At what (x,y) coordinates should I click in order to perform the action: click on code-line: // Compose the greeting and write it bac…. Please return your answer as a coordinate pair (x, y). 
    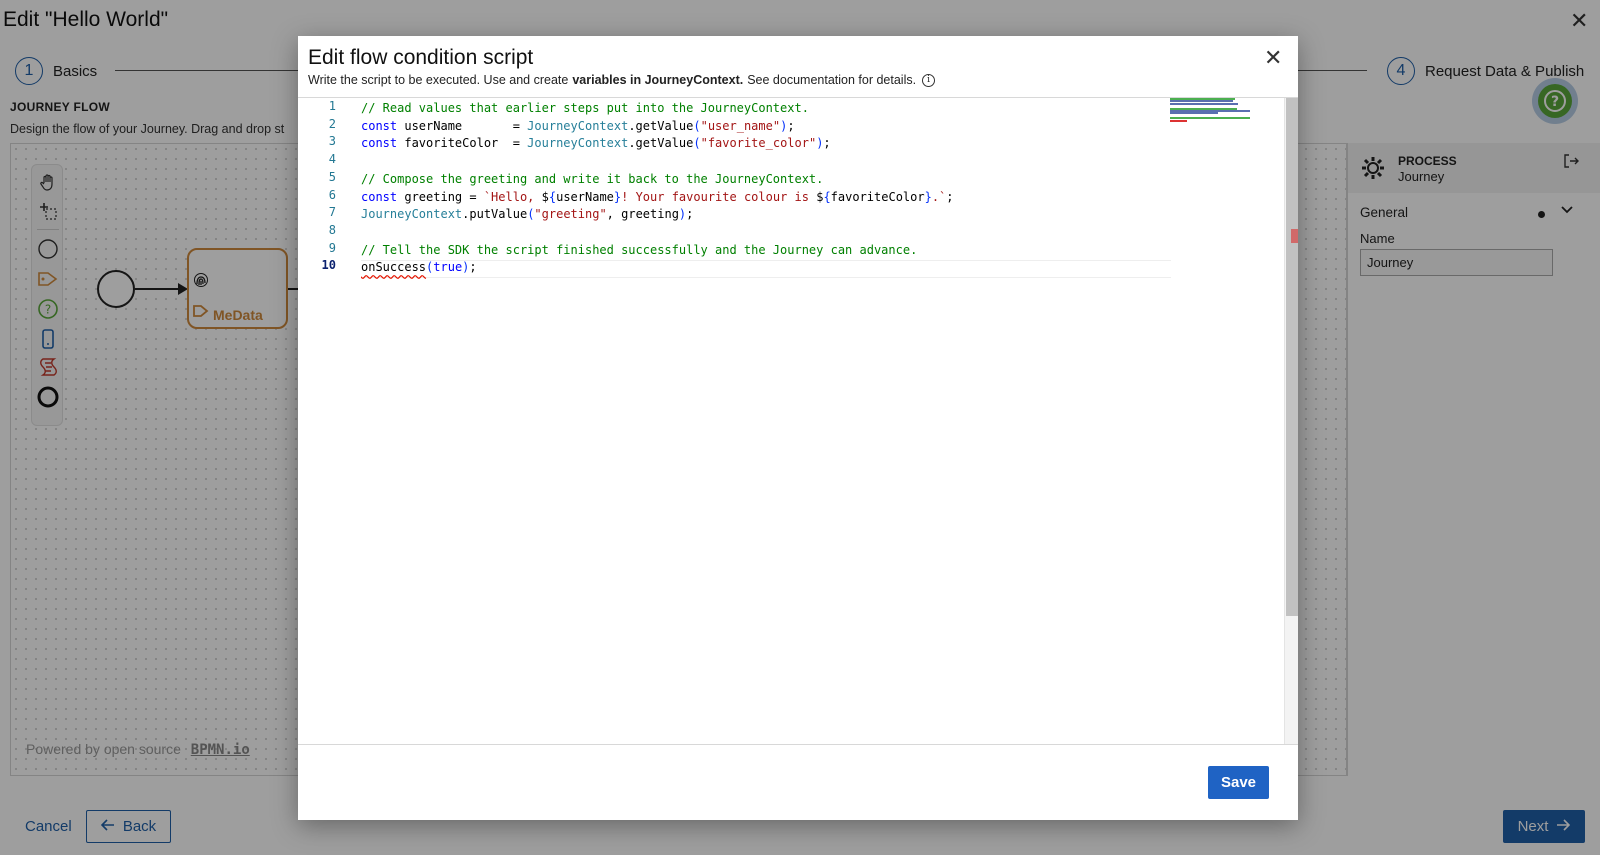
    Looking at the image, I should click on (592, 179).